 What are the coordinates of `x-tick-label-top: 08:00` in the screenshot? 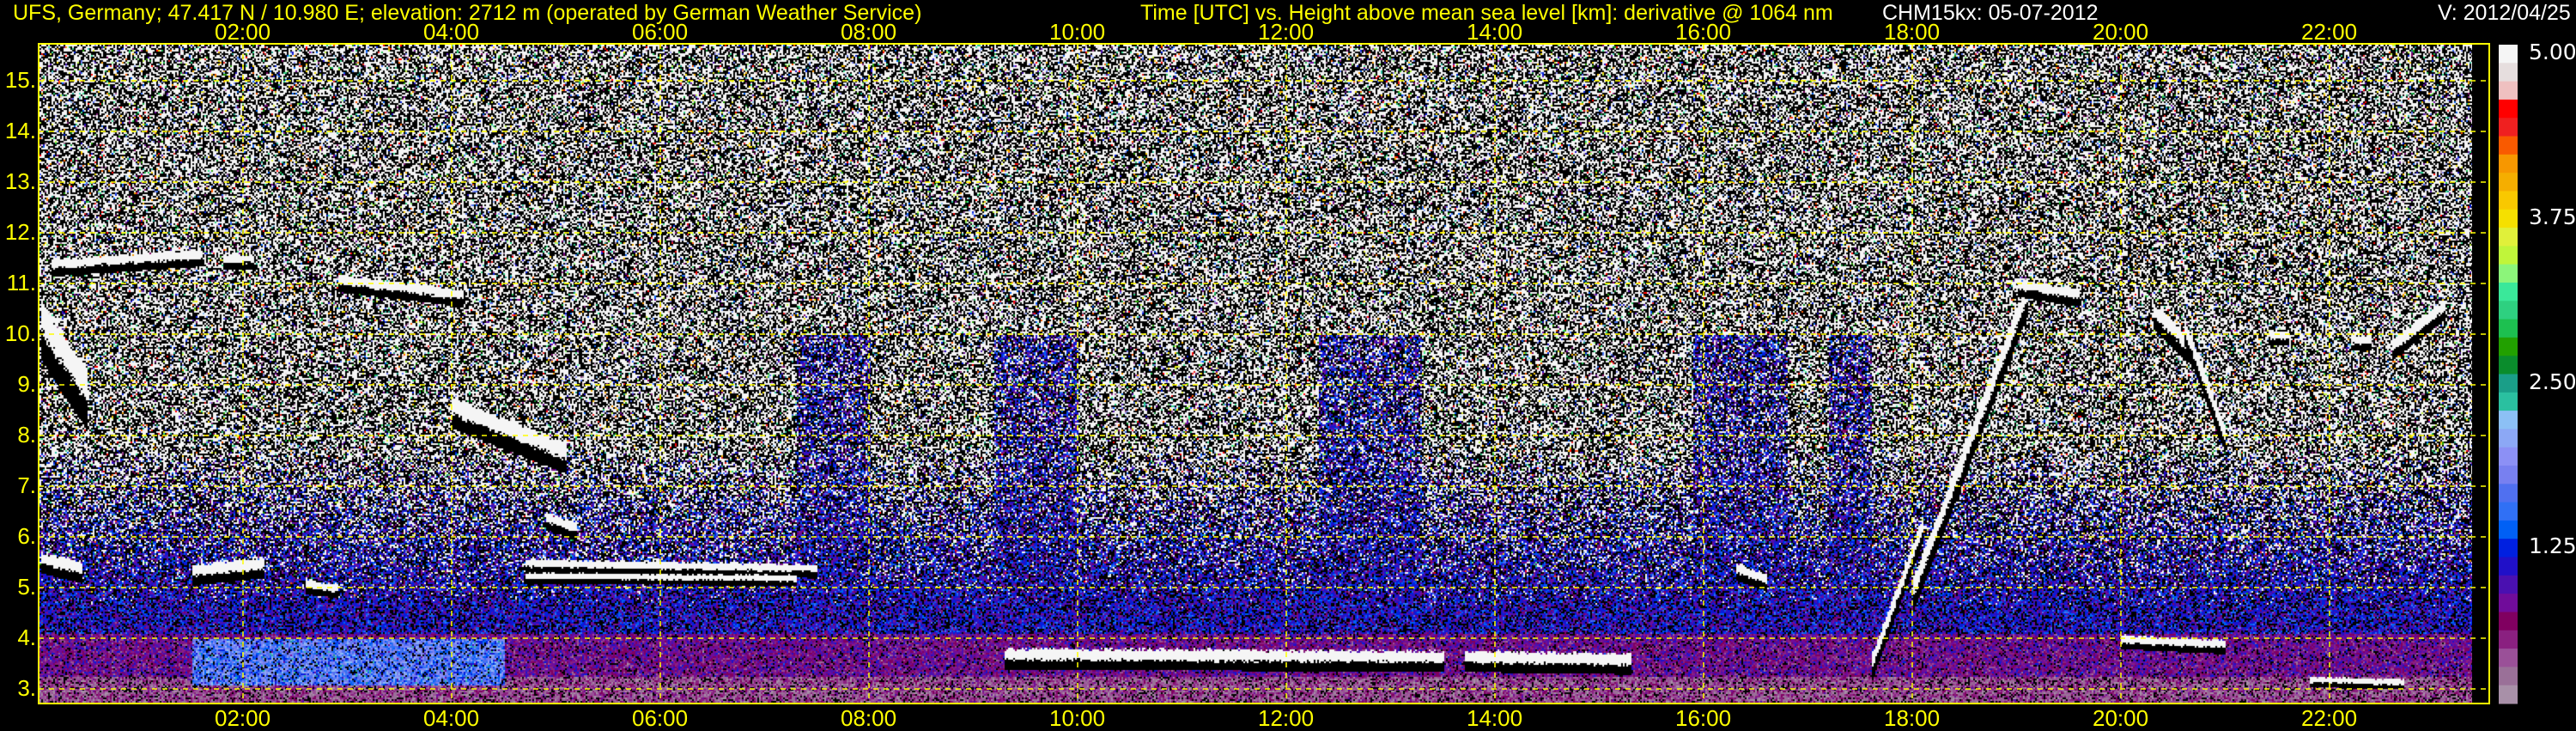 It's located at (869, 32).